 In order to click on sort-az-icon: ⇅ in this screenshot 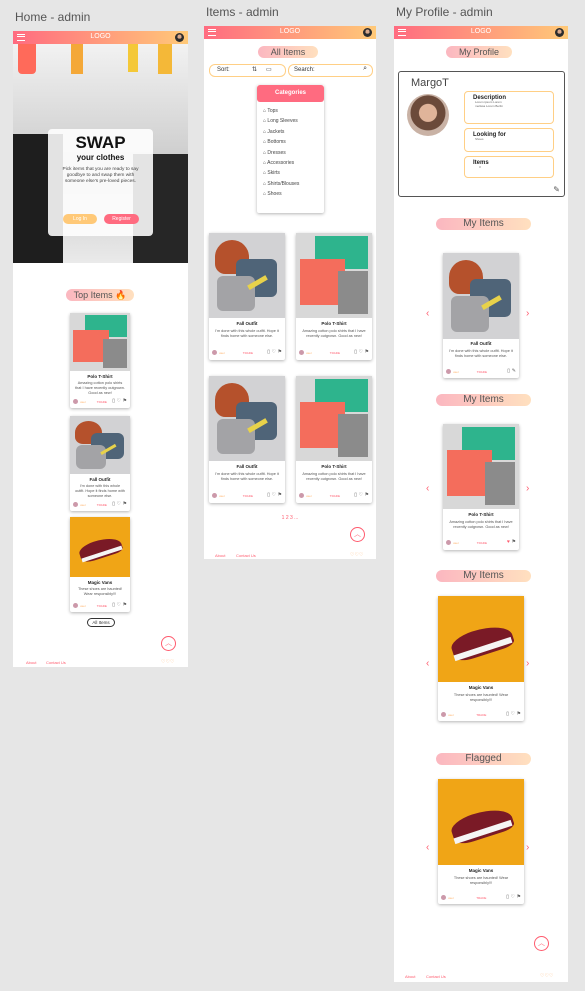, I will do `click(254, 69)`.